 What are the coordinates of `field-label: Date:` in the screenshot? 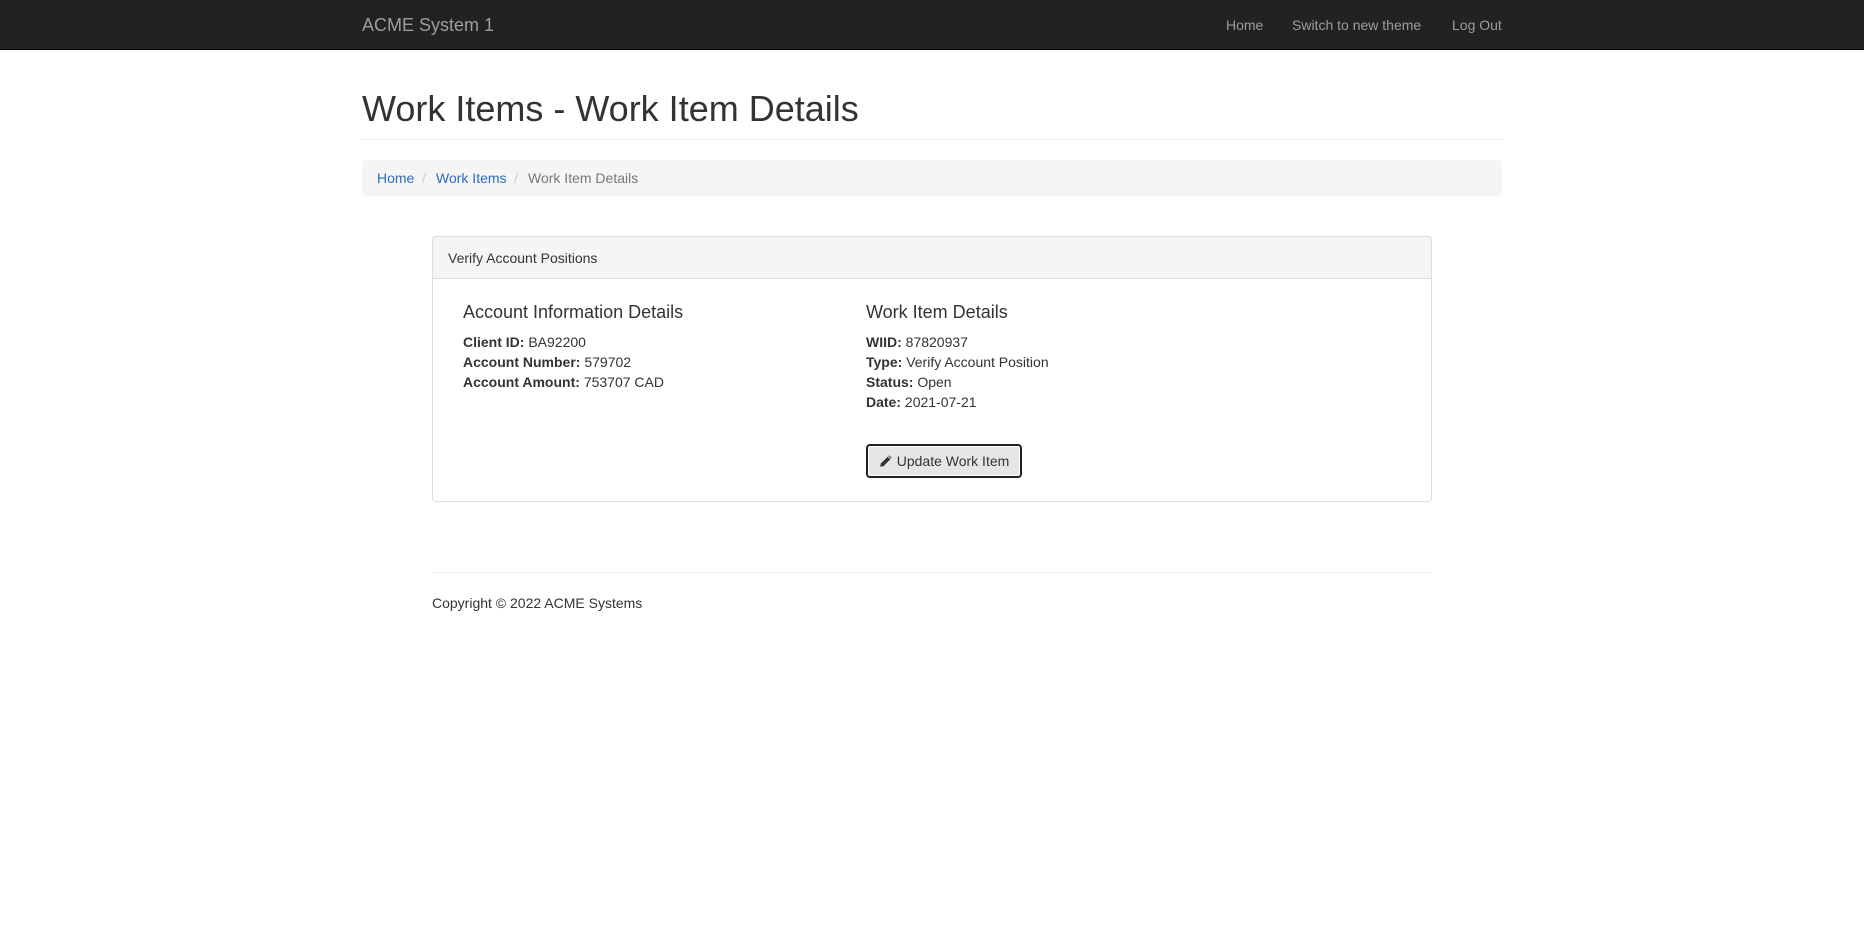 It's located at (884, 402).